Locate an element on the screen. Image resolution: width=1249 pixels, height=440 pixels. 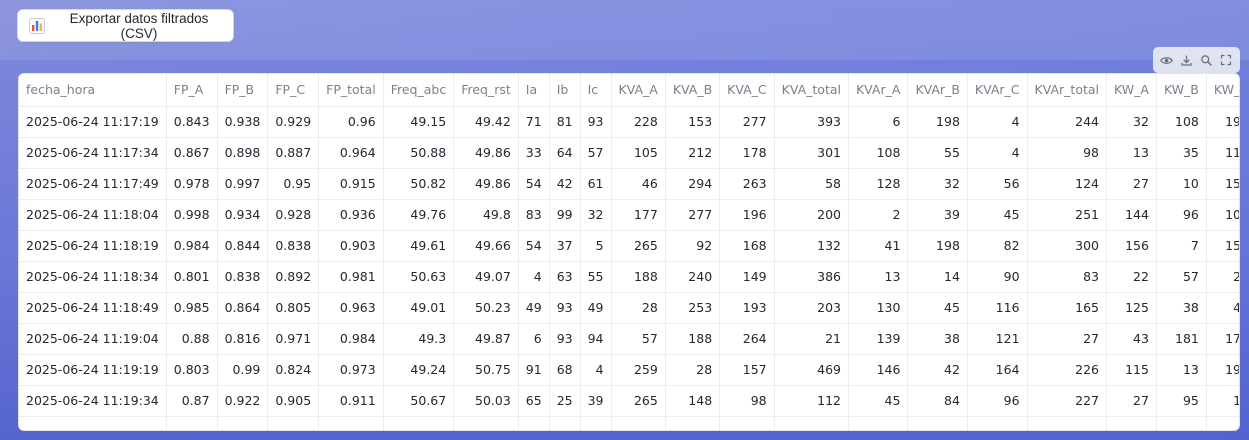
table-cell: 49.61 is located at coordinates (419, 246).